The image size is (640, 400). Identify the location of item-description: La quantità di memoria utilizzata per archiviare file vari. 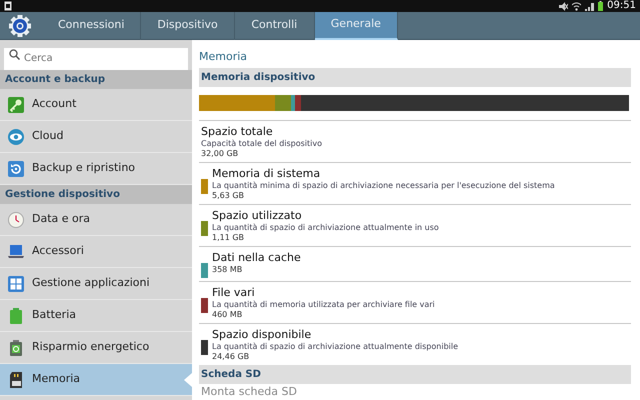
(323, 305).